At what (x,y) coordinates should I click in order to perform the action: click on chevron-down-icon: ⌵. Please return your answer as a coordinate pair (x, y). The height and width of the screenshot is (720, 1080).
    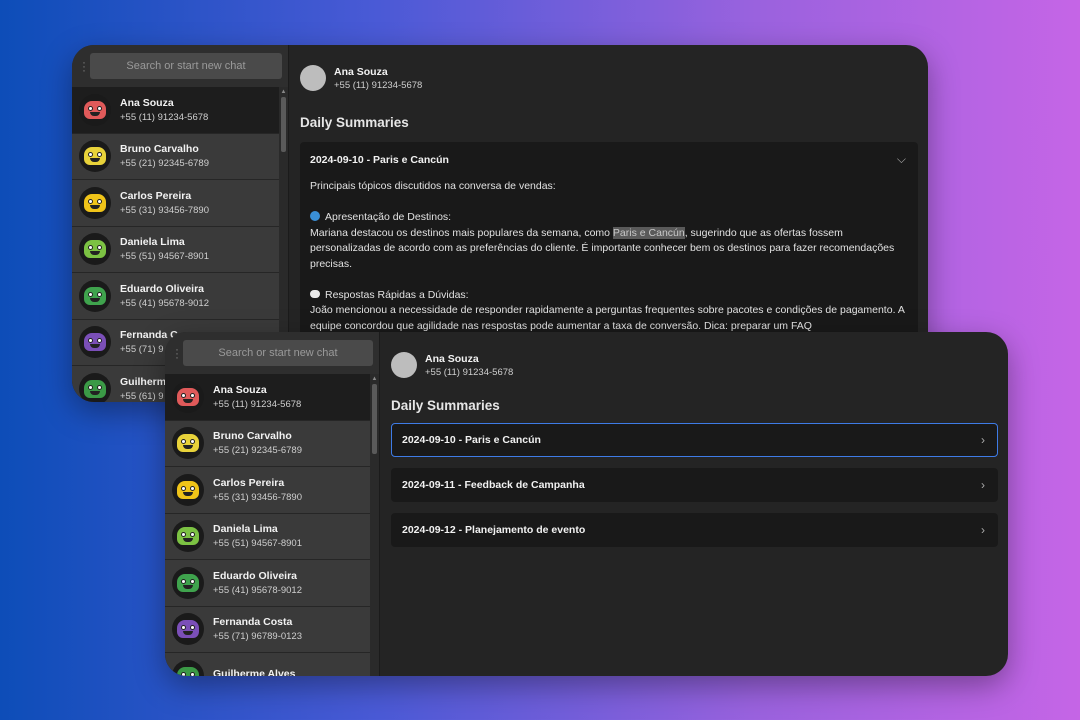
    Looking at the image, I should click on (901, 159).